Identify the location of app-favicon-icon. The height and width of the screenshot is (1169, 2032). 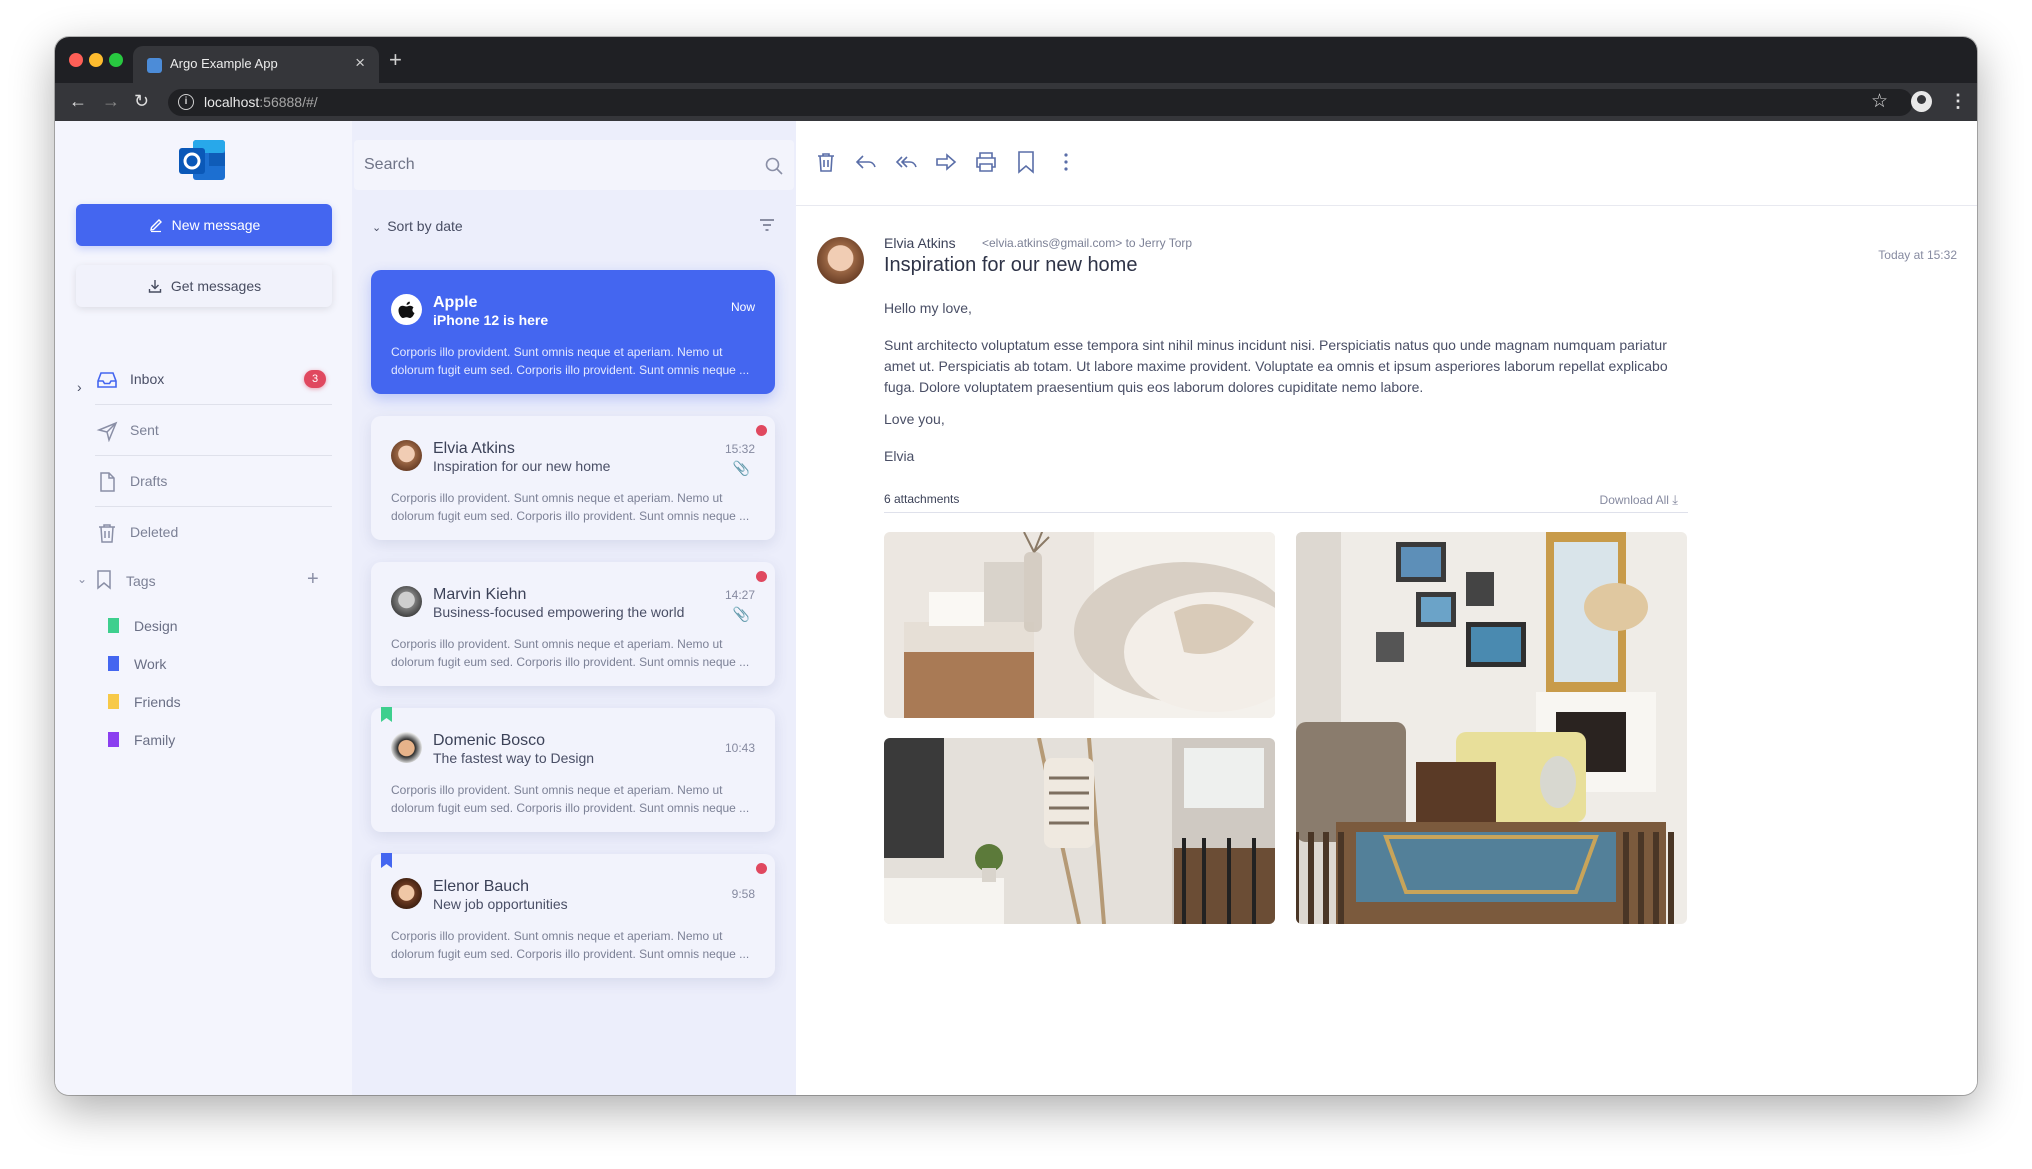
(154, 65).